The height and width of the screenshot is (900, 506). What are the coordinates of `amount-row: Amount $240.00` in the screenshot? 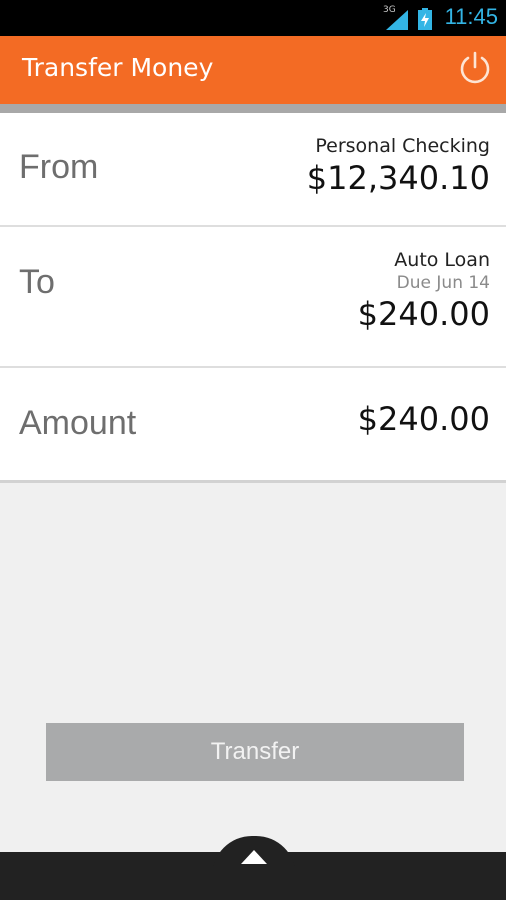 It's located at (253, 424).